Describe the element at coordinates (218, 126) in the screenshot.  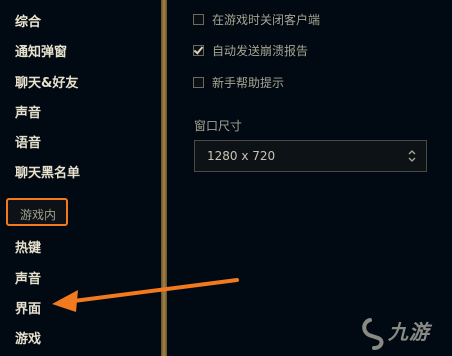
I see `window-size-label: 窗口尺寸` at that location.